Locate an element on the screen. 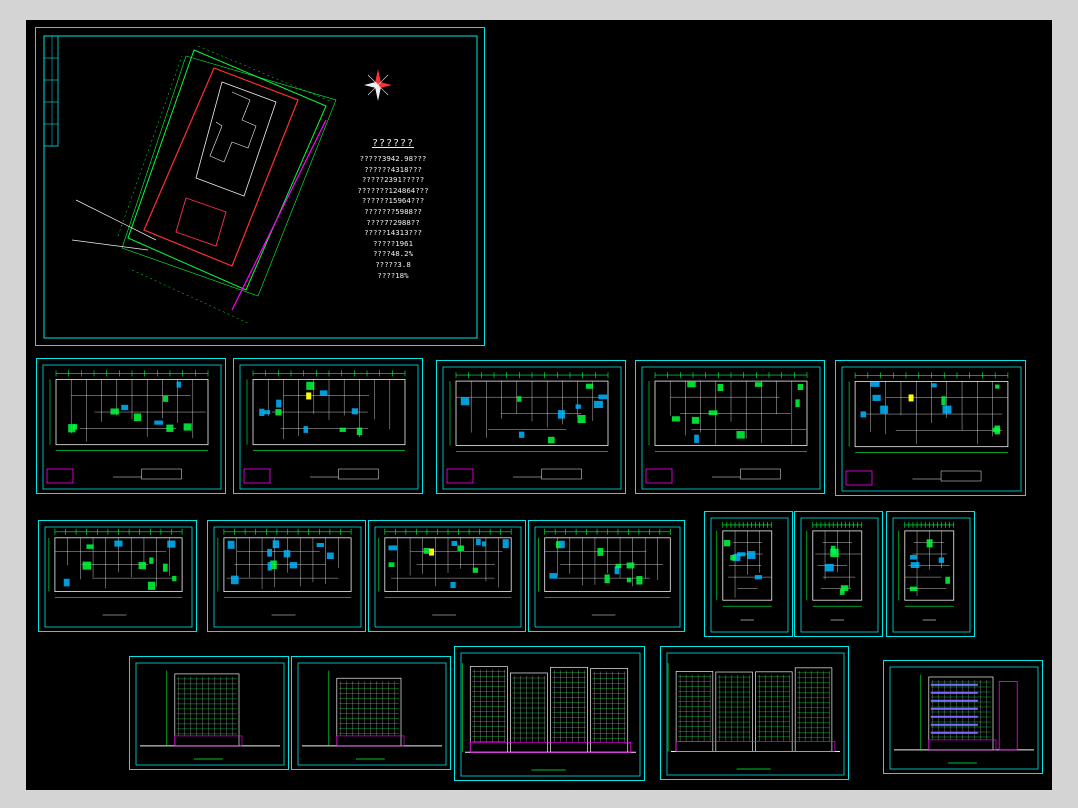  site-note-12: ????18% is located at coordinates (393, 275).